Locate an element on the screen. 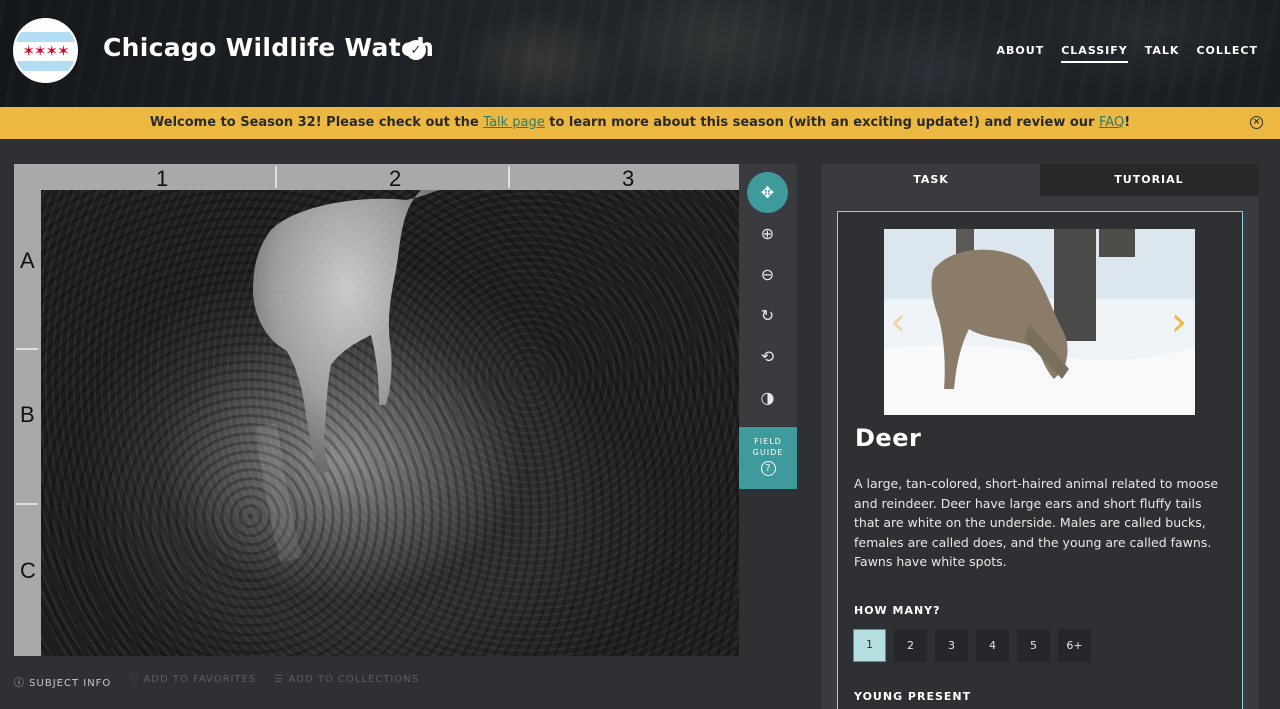 This screenshot has width=1280, height=709. field-guide-button: FIELD GUIDE ? is located at coordinates (768, 458).